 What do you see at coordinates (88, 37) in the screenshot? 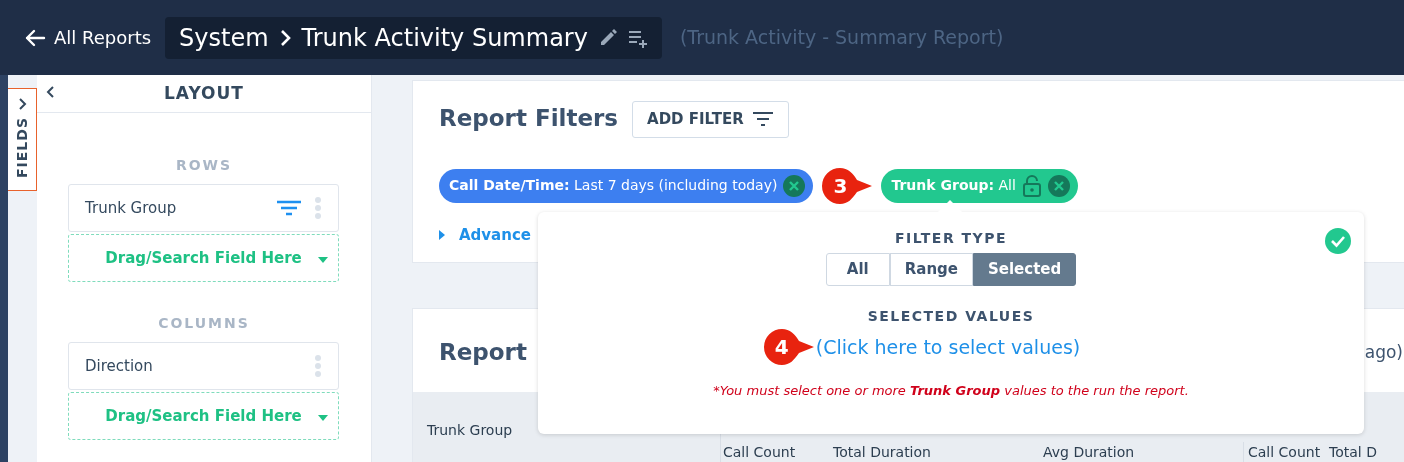
I see `back-link: All Reports` at bounding box center [88, 37].